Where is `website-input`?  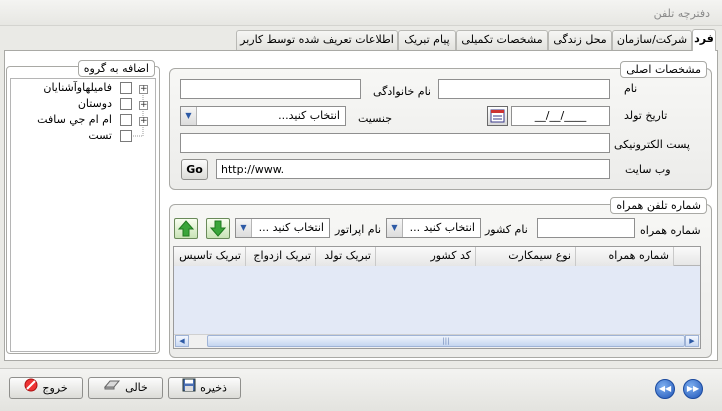 website-input is located at coordinates (413, 169).